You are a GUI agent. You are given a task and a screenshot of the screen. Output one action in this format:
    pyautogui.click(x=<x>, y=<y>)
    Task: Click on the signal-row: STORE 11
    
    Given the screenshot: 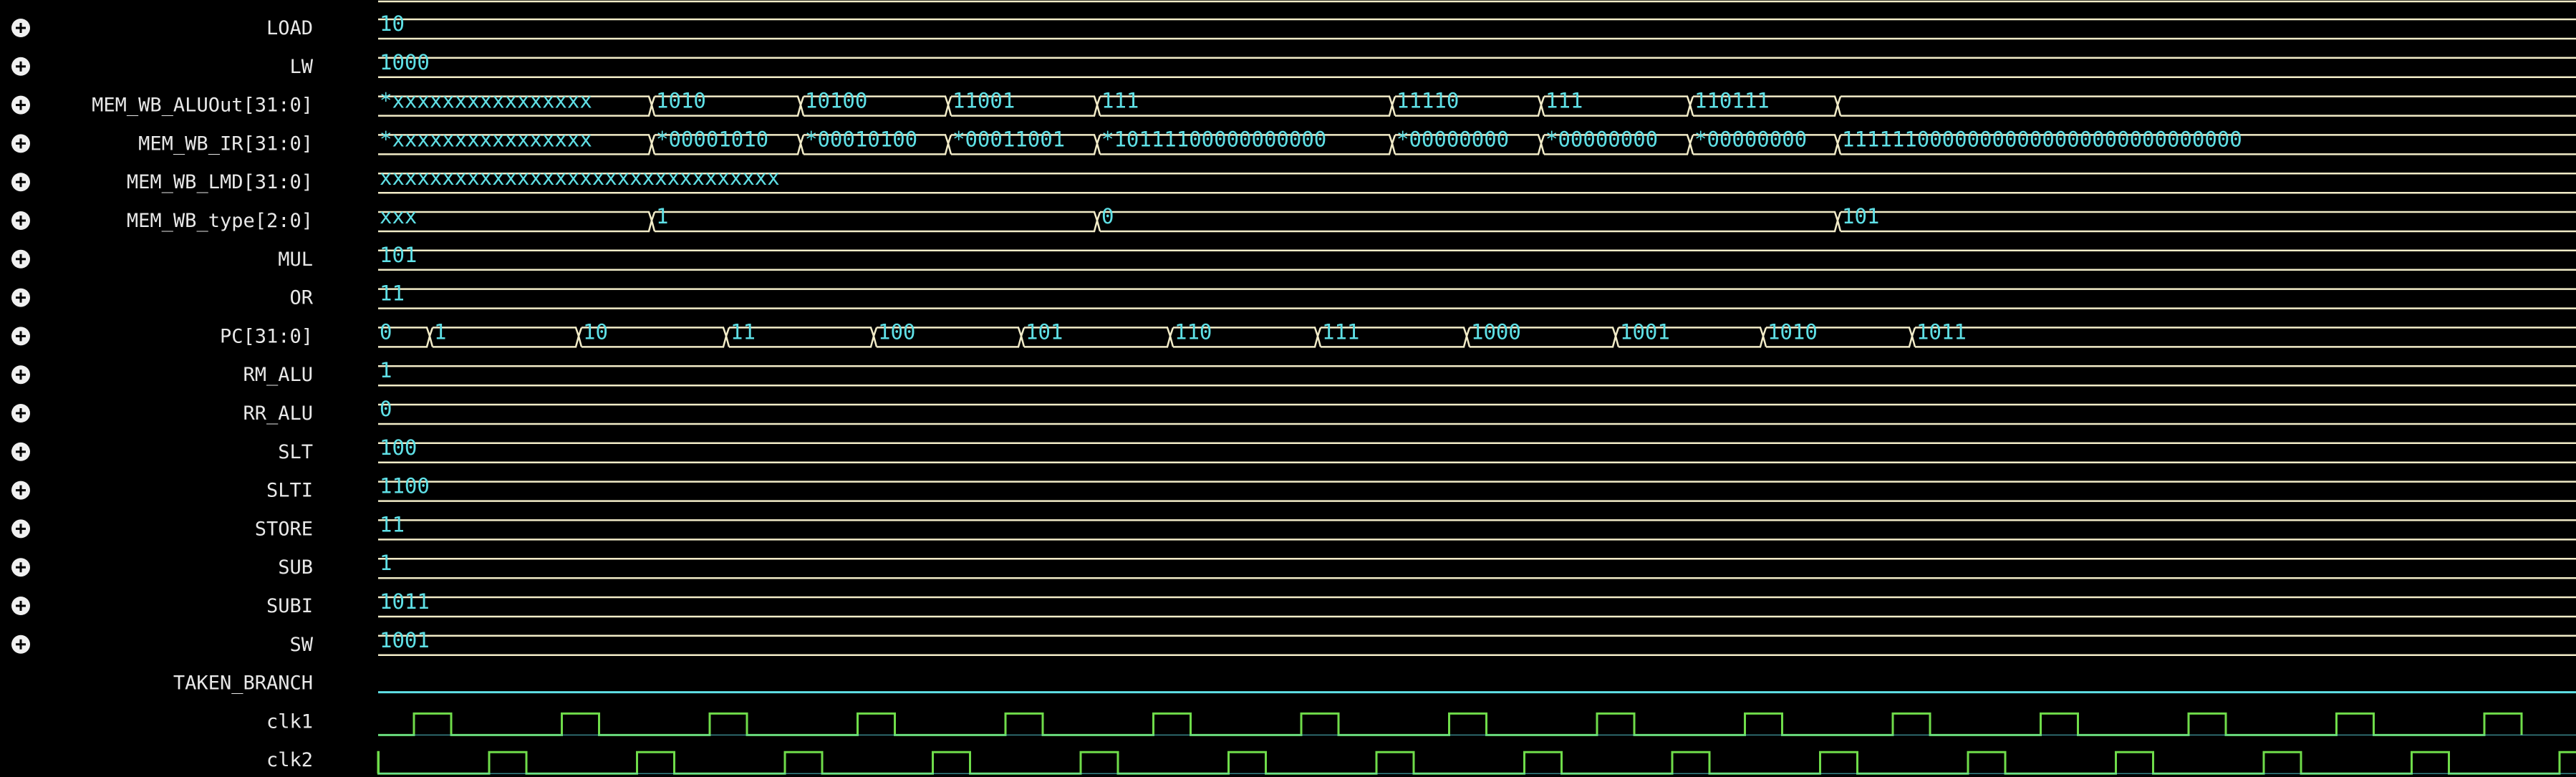 What is the action you would take?
    pyautogui.click(x=1293, y=526)
    